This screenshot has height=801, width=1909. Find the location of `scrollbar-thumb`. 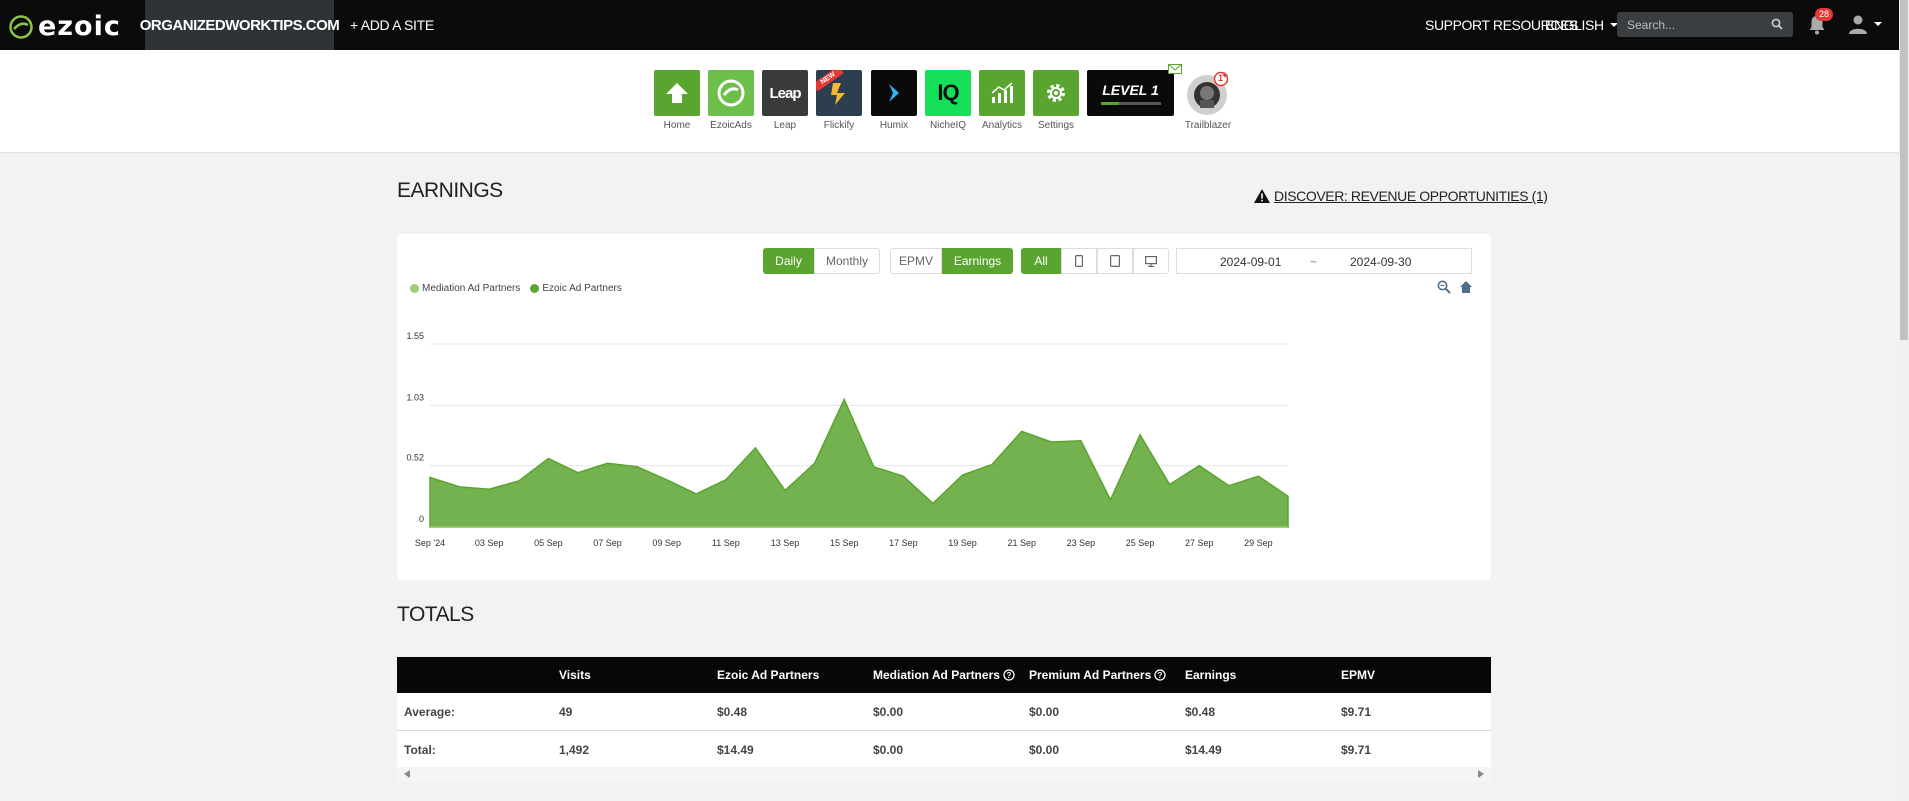

scrollbar-thumb is located at coordinates (1904, 170).